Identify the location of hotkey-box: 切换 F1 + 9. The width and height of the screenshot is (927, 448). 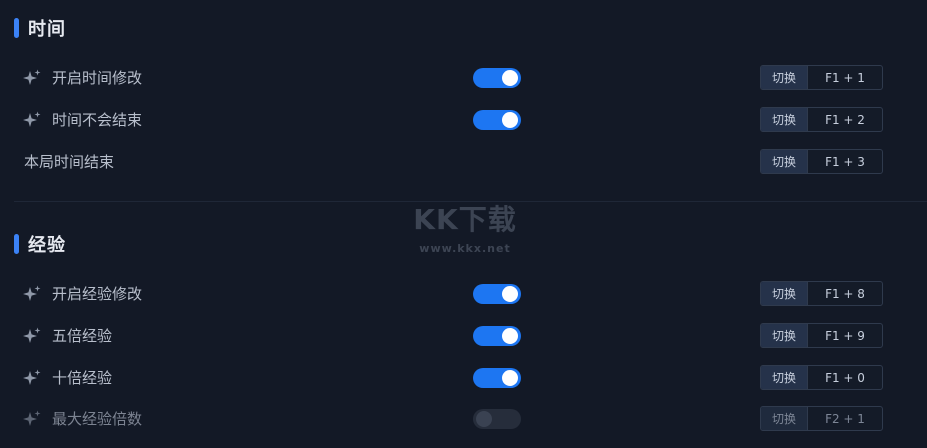
(821, 335).